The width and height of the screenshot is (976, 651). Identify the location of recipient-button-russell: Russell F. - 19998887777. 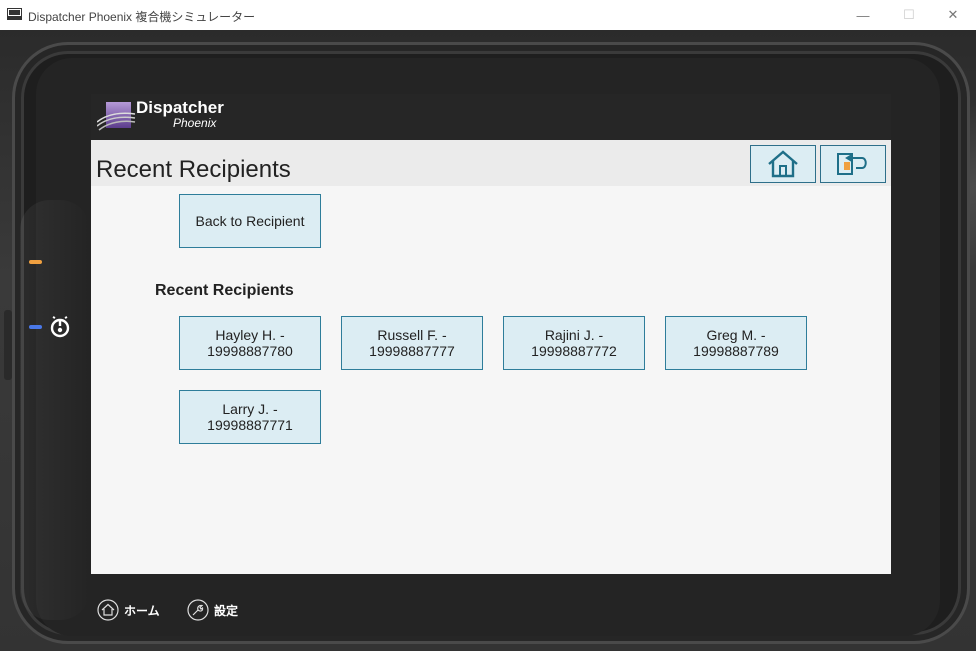
(412, 343).